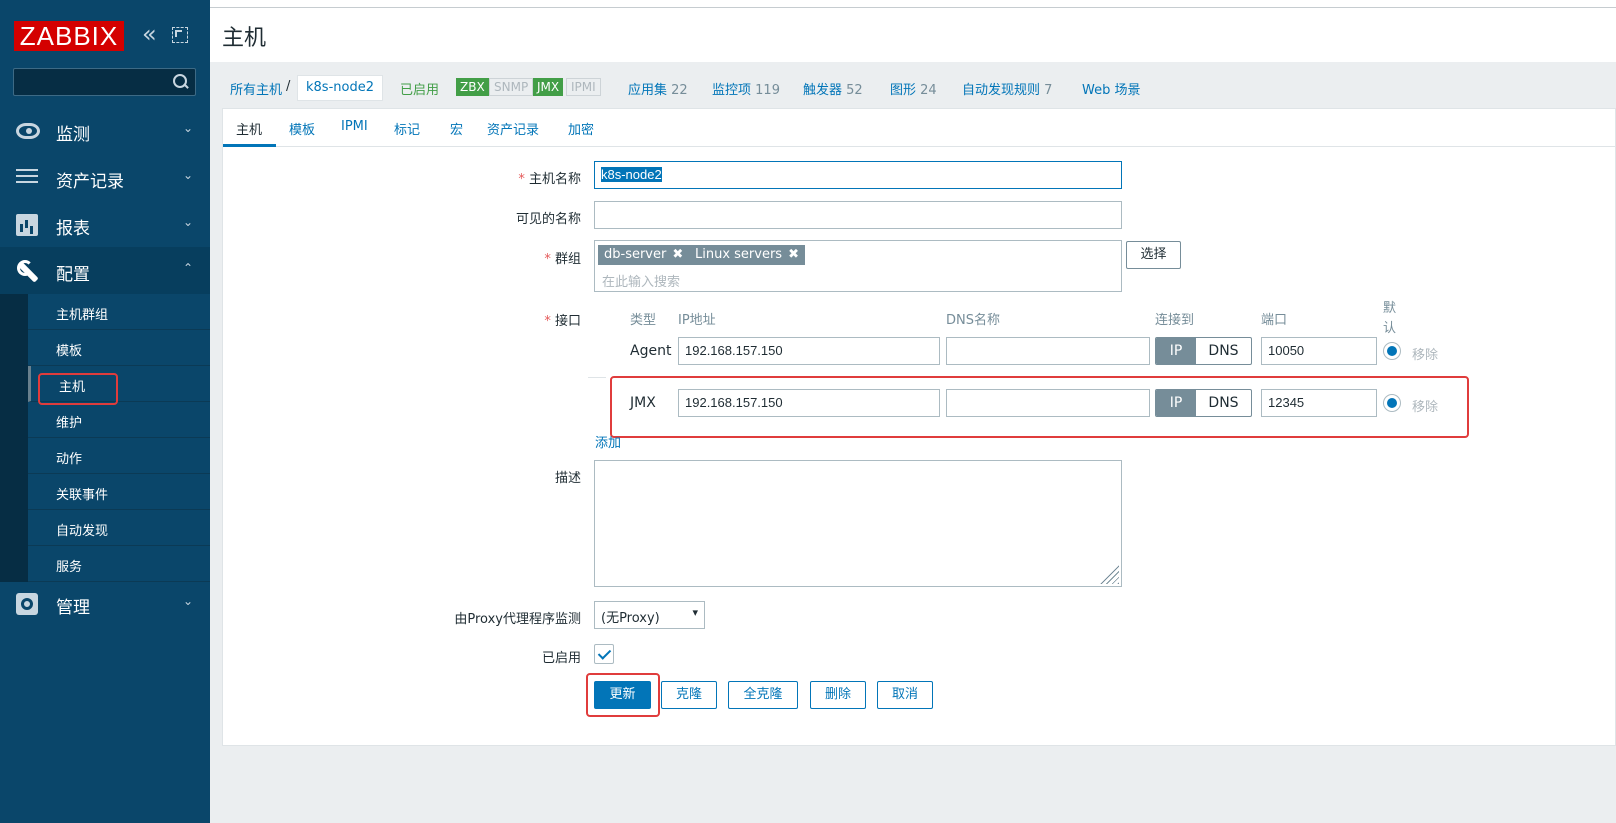 The width and height of the screenshot is (1616, 823). I want to click on menu-reports: 报表 ⌄, so click(105, 225).